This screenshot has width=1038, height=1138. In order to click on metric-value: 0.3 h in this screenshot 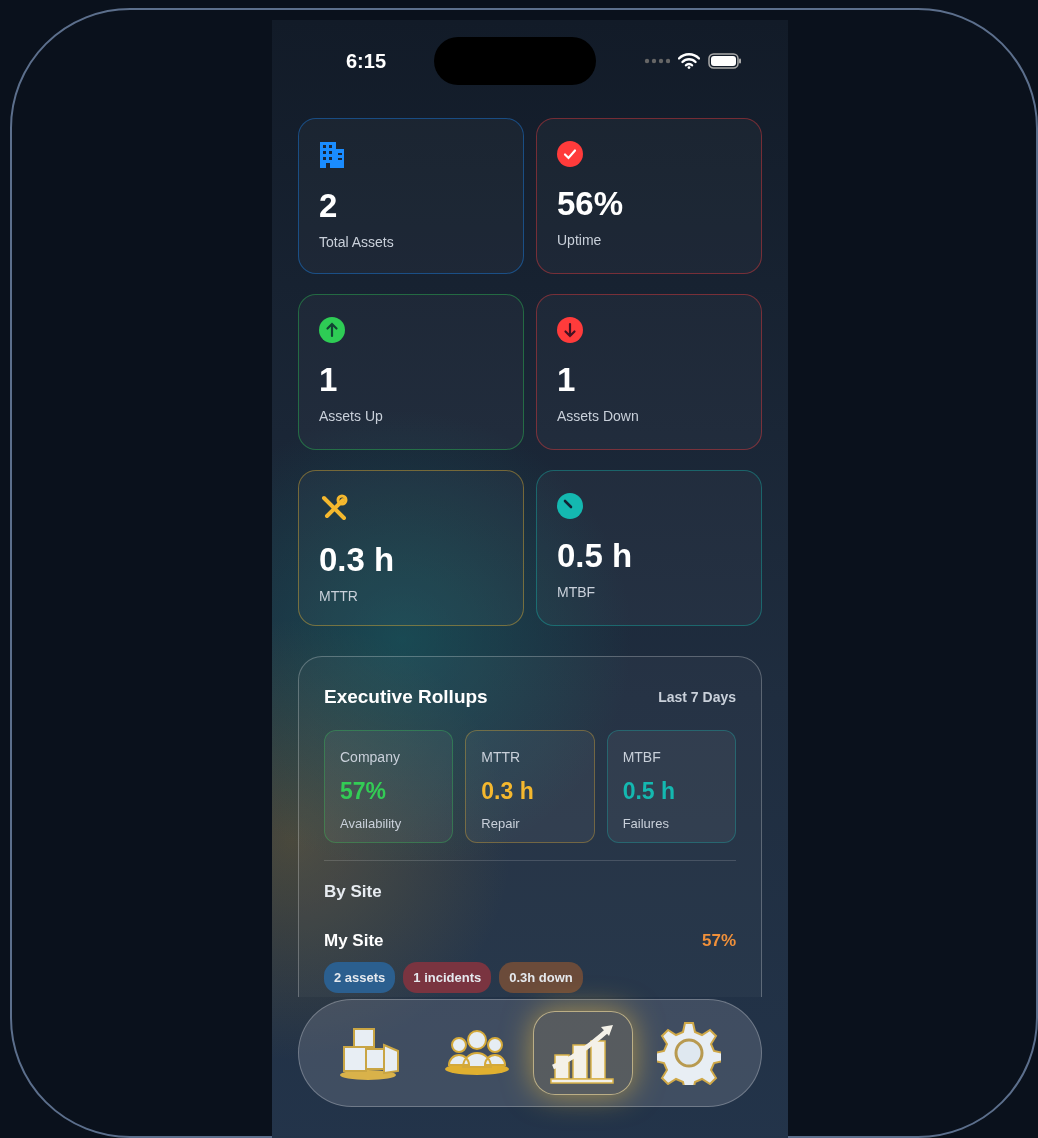, I will do `click(508, 791)`.